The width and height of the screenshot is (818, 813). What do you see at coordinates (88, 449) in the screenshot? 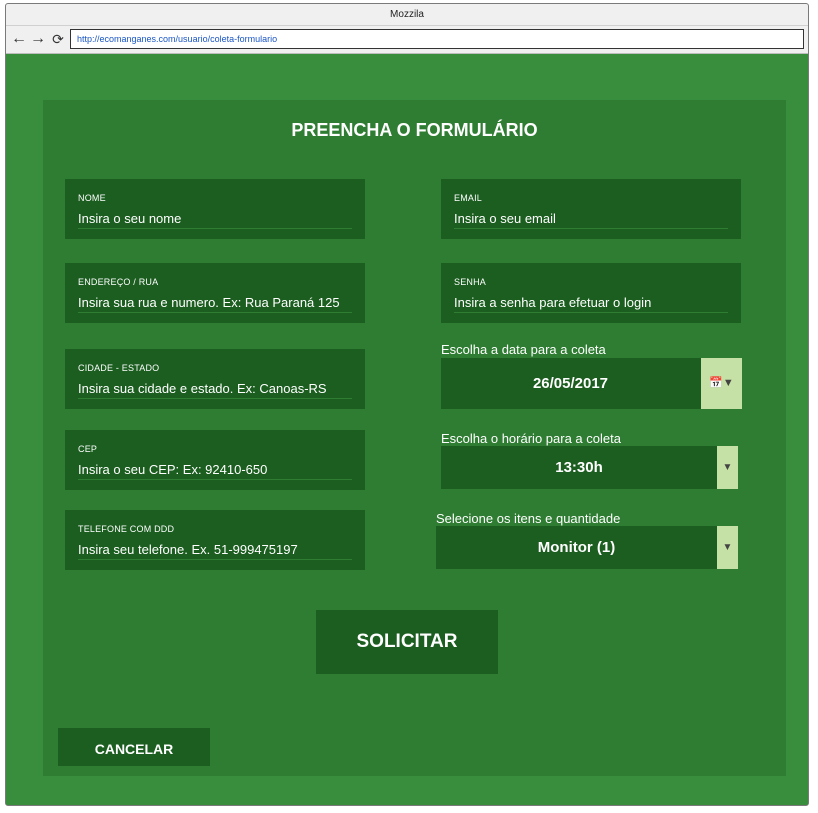
I see `cep-label: CEP` at bounding box center [88, 449].